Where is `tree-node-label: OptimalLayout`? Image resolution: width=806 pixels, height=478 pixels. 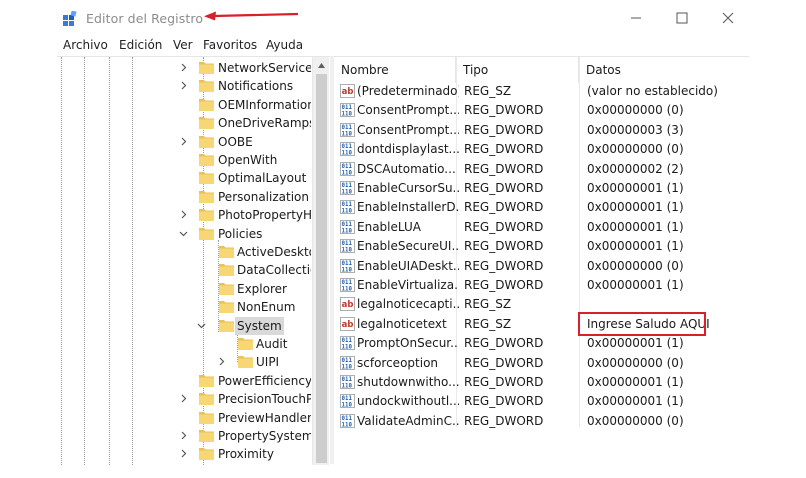
tree-node-label: OptimalLayout is located at coordinates (262, 178).